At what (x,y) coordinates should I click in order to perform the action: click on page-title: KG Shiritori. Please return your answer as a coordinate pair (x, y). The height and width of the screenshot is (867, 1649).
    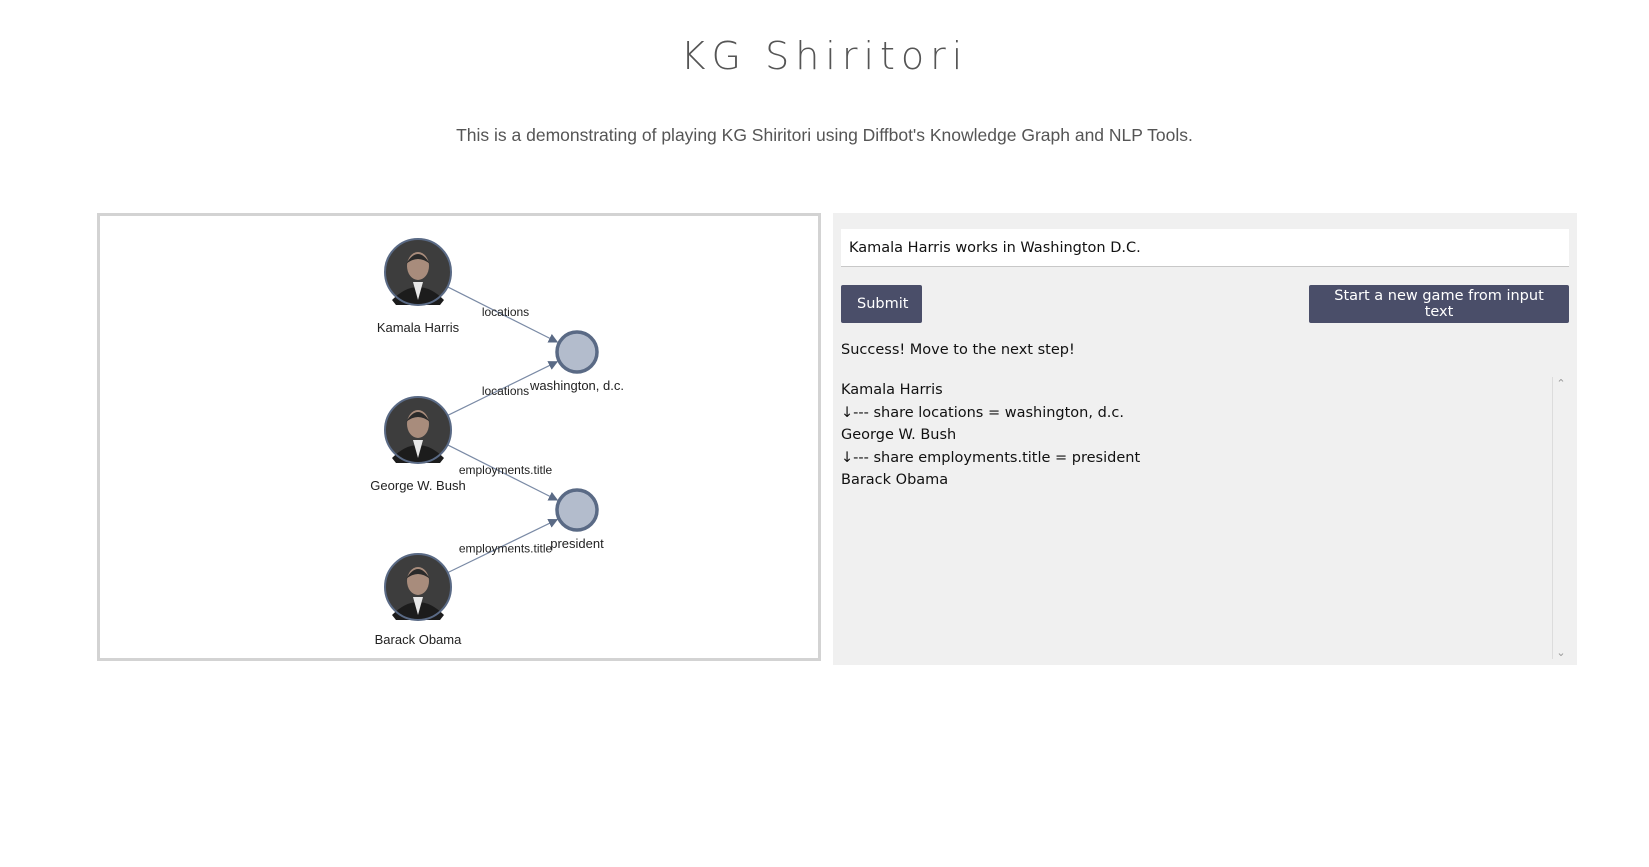
    Looking at the image, I should click on (824, 56).